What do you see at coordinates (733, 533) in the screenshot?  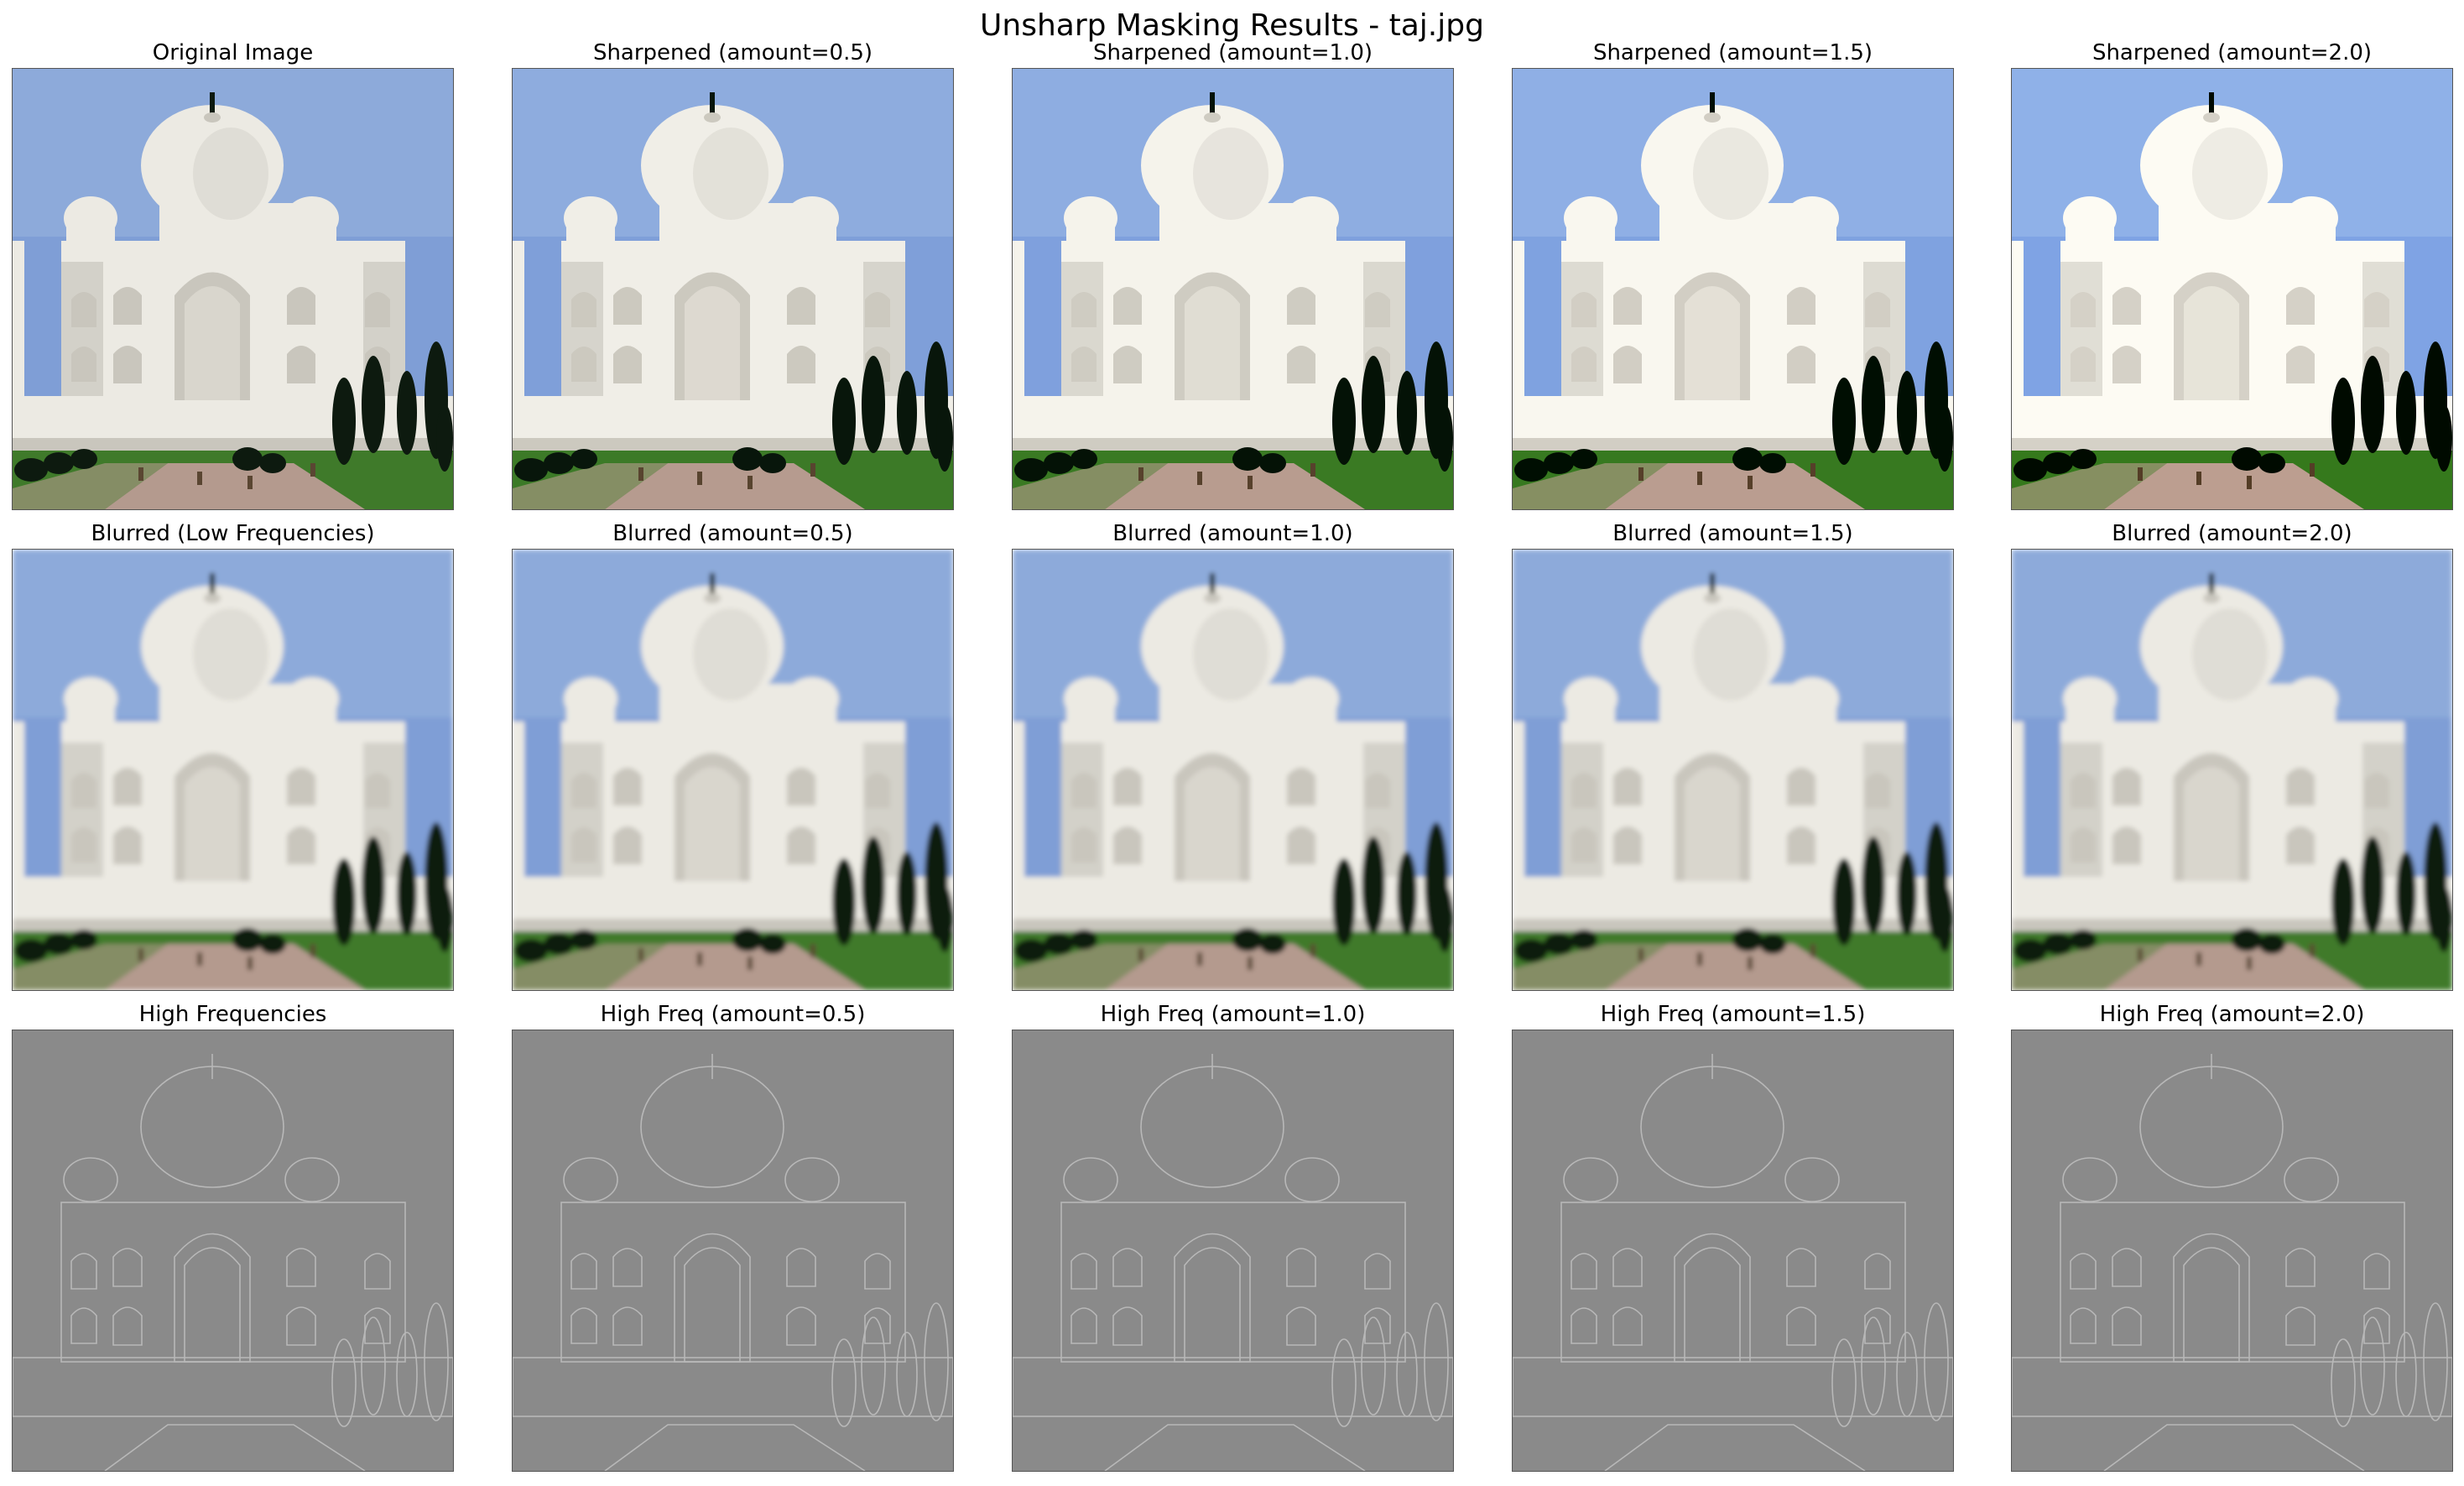 I see `panel-title: Blurred (amount=0.5)` at bounding box center [733, 533].